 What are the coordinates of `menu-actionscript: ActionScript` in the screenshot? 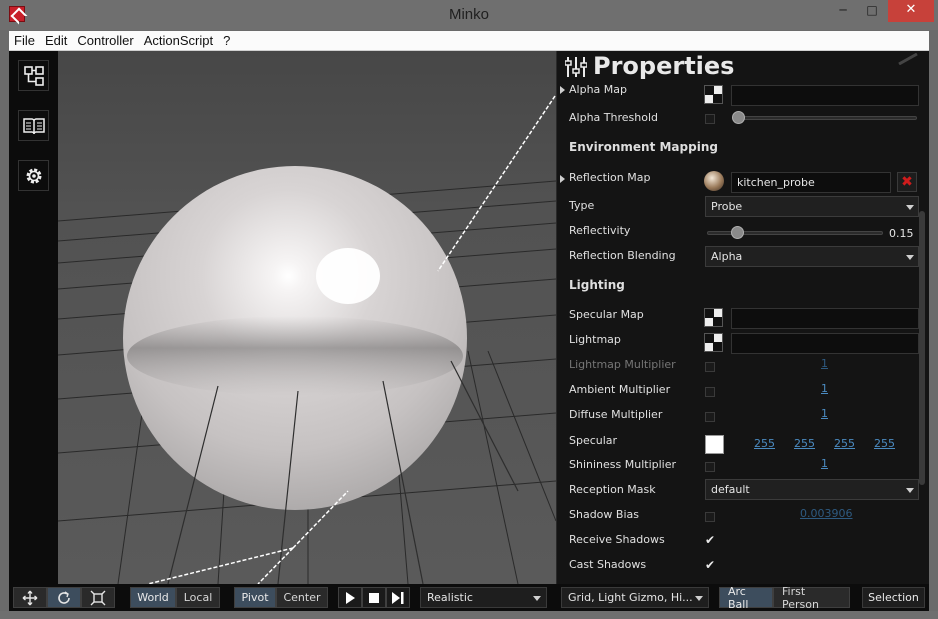 It's located at (178, 39).